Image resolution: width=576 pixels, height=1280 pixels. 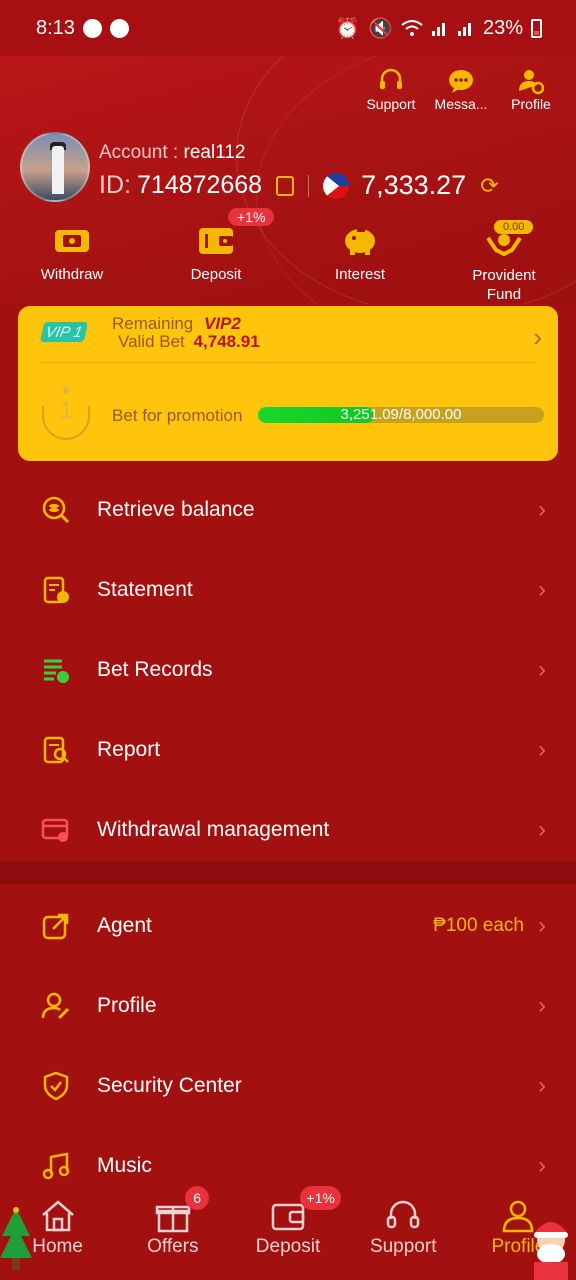 What do you see at coordinates (403, 1216) in the screenshot?
I see `headset-tab-icon` at bounding box center [403, 1216].